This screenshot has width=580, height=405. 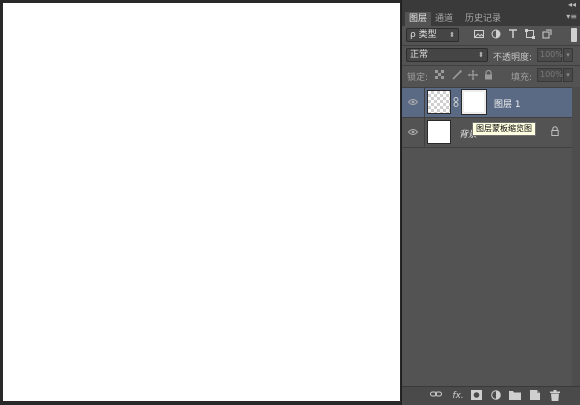 What do you see at coordinates (547, 35) in the screenshot?
I see `smart-object-filter-icon` at bounding box center [547, 35].